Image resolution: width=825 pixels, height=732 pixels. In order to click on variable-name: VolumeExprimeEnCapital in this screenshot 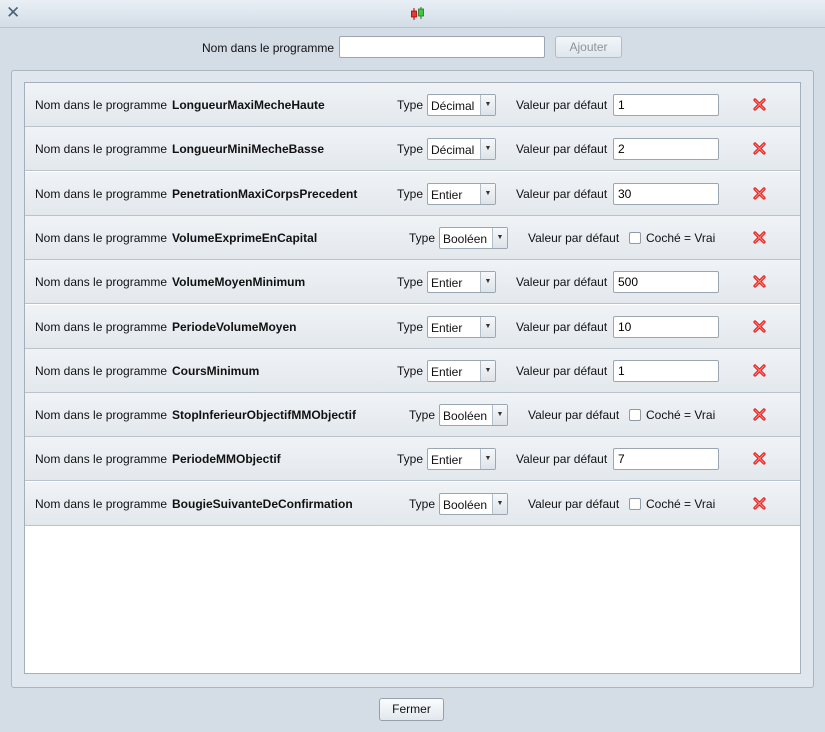, I will do `click(245, 238)`.